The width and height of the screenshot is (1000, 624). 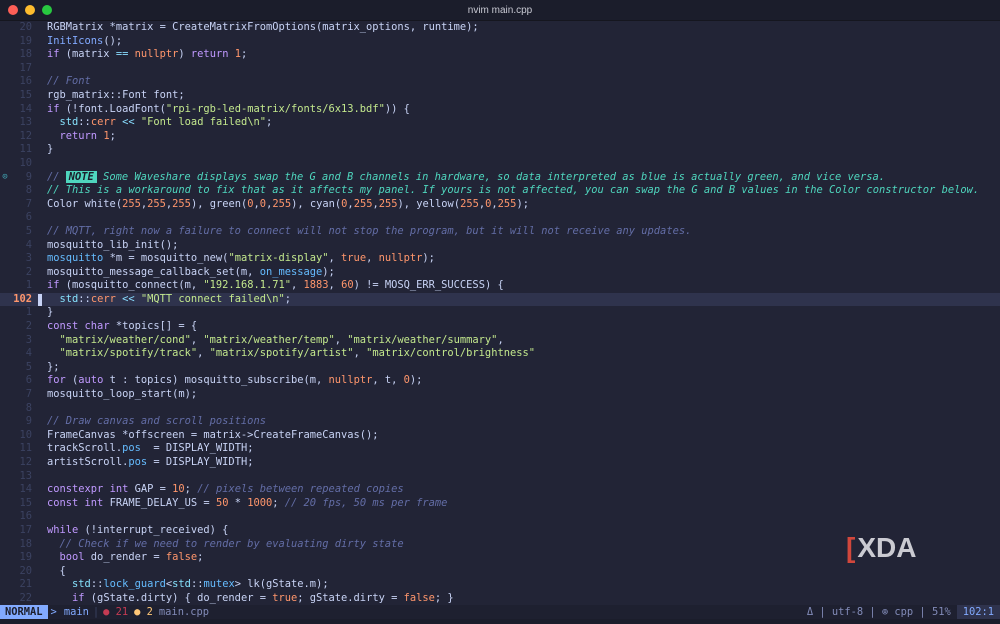 I want to click on line-number: 102, so click(x=22, y=298).